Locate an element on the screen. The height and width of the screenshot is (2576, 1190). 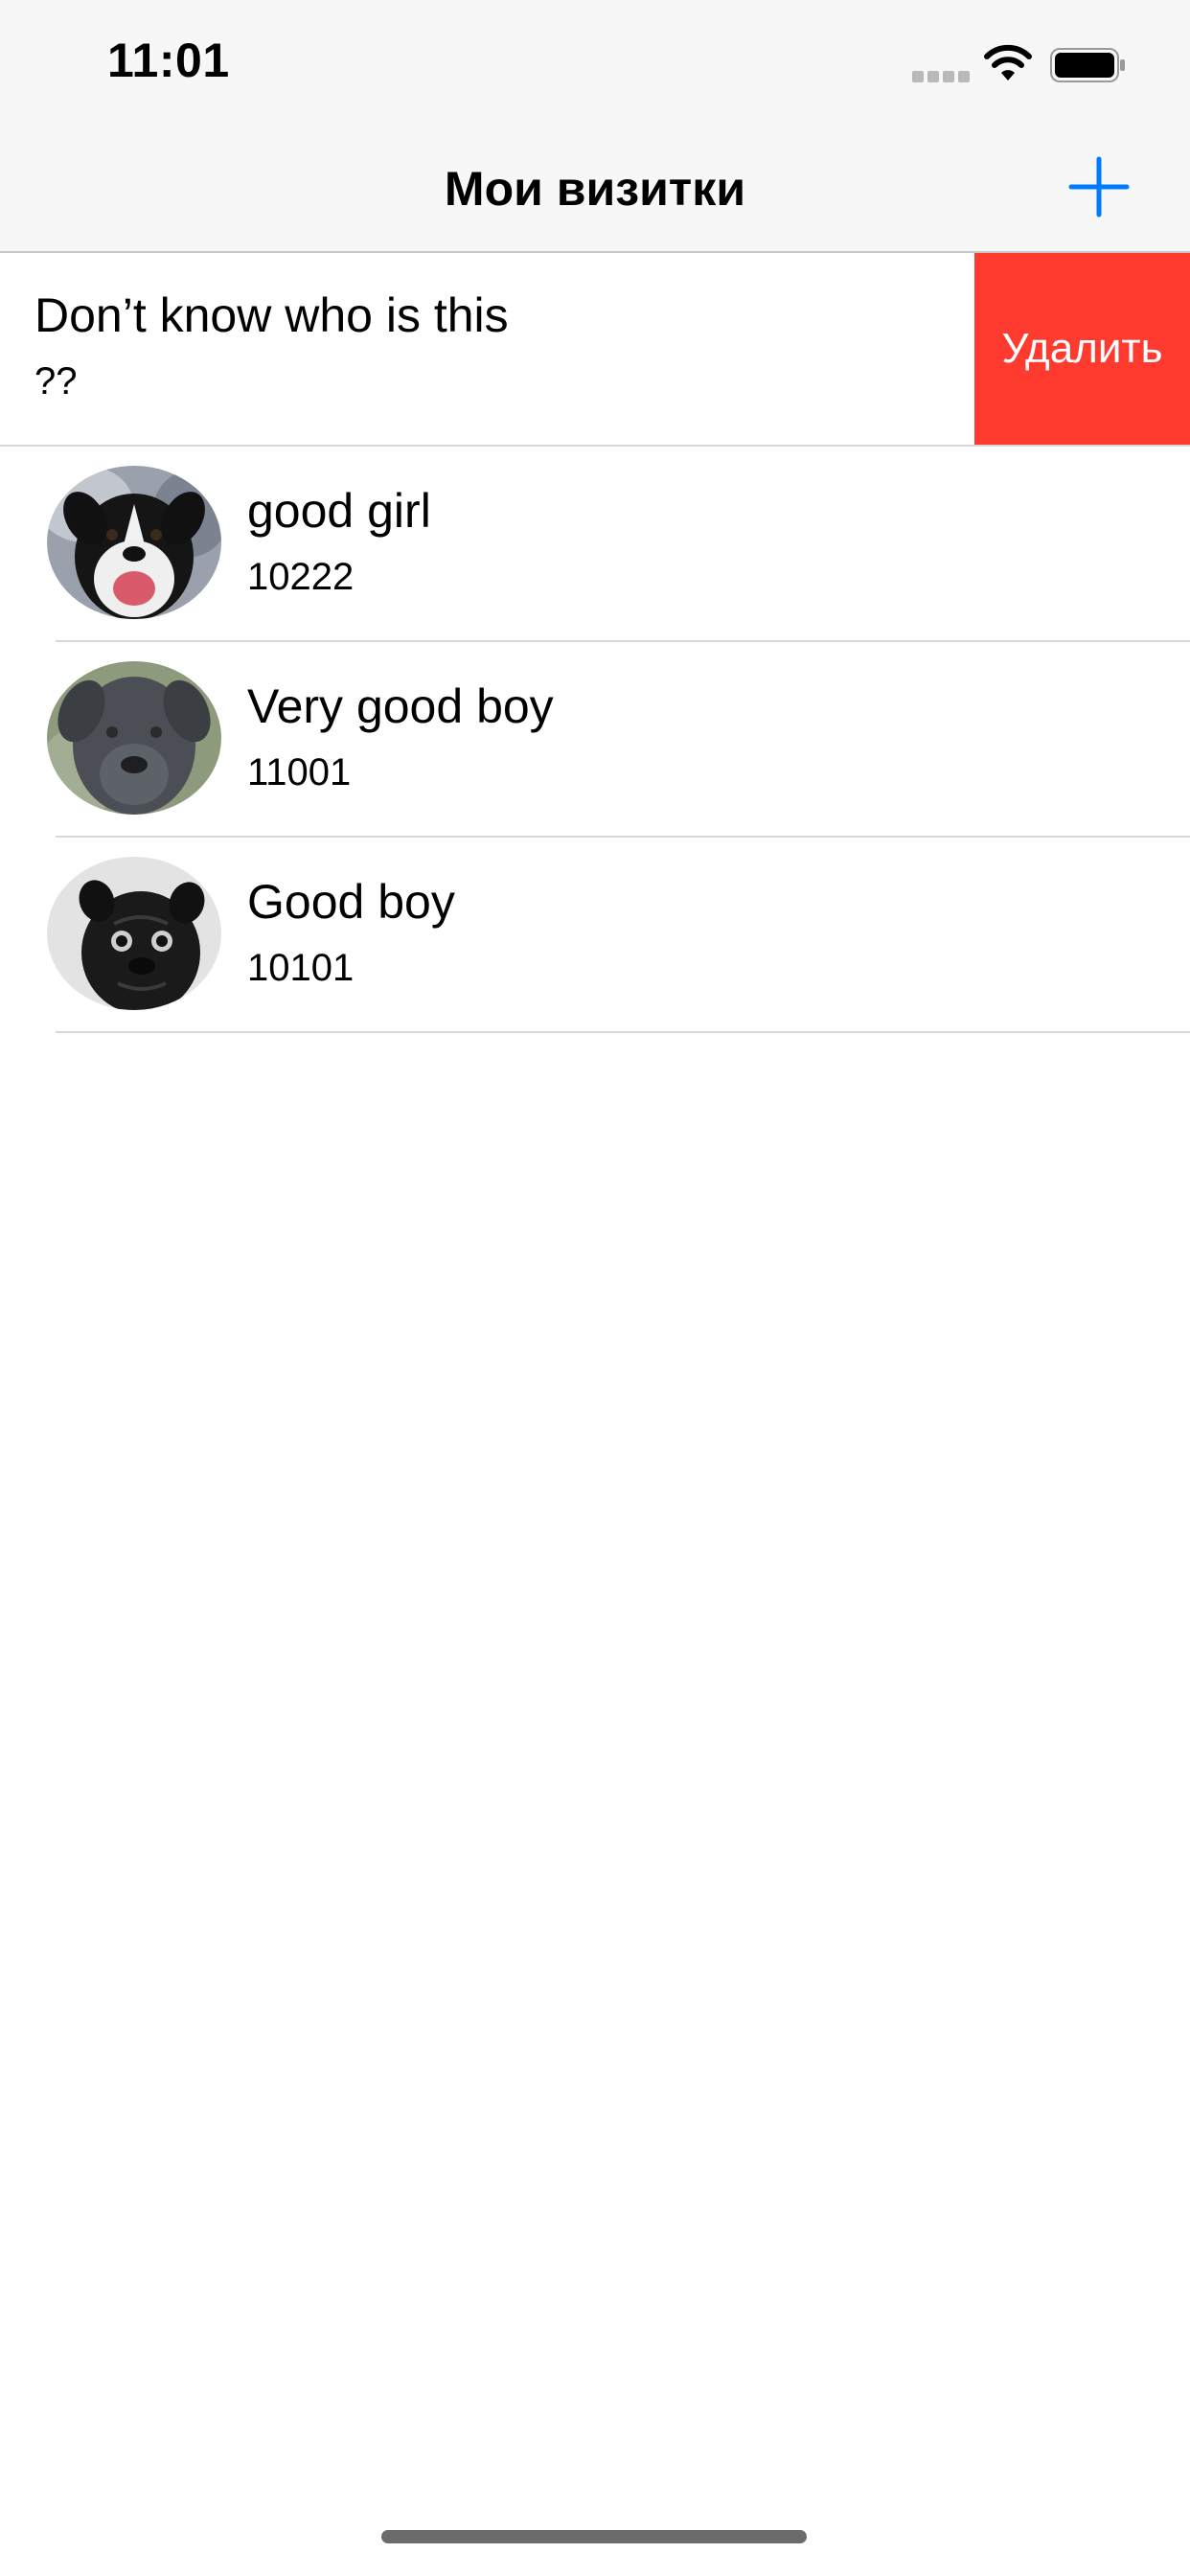
battery-icon is located at coordinates (1088, 65).